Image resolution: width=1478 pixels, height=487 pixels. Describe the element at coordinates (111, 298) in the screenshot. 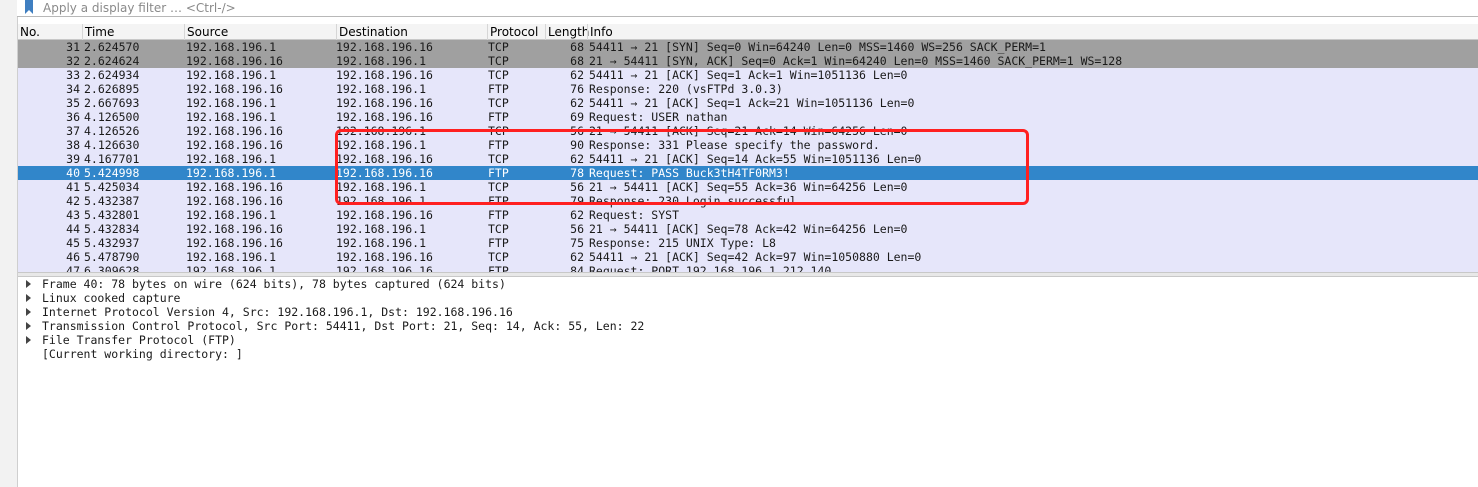

I see `detail-text: Linux cooked capture` at that location.